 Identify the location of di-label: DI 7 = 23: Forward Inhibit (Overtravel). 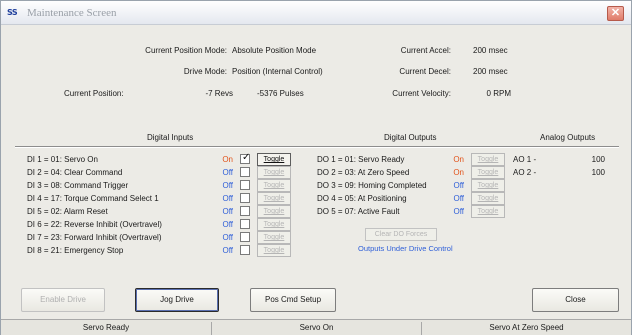
(94, 237).